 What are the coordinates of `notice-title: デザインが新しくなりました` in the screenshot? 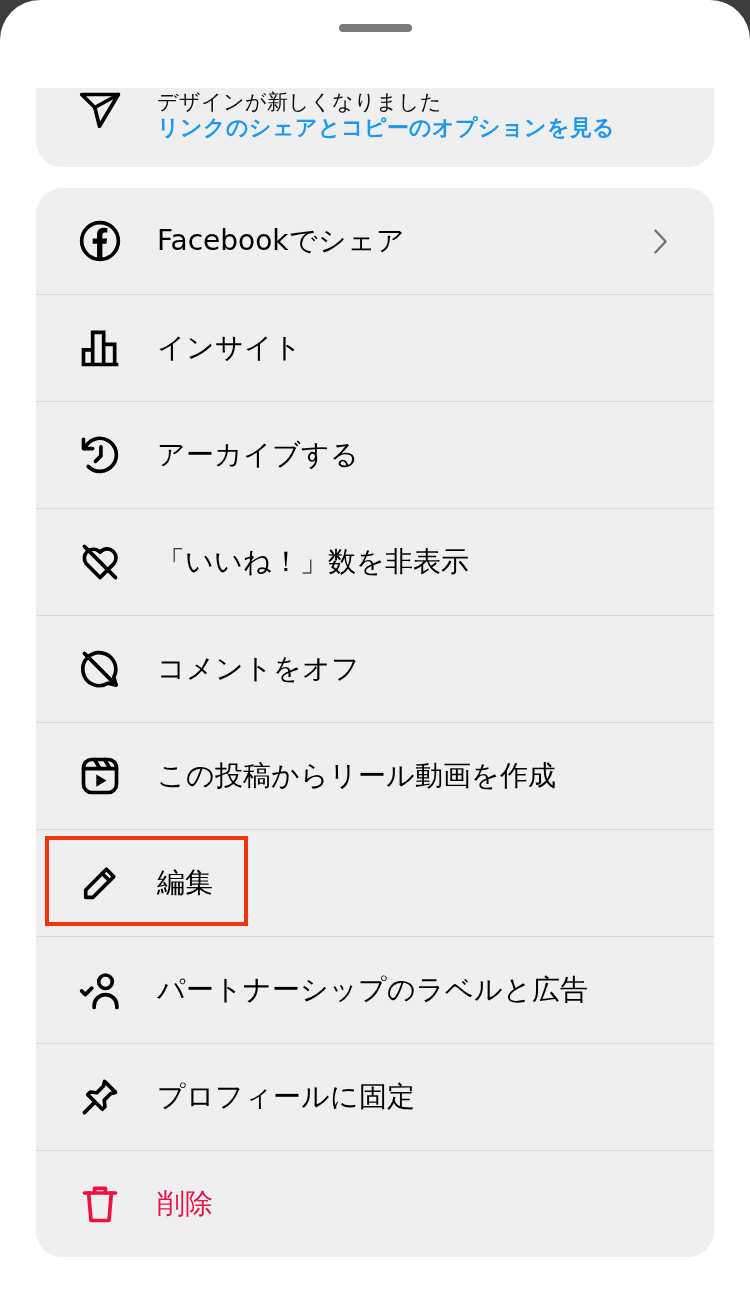 It's located at (299, 102).